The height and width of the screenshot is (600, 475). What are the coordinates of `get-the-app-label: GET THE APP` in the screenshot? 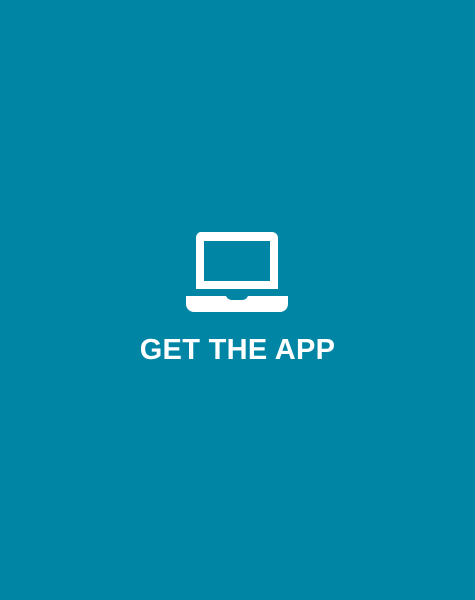 It's located at (237, 350).